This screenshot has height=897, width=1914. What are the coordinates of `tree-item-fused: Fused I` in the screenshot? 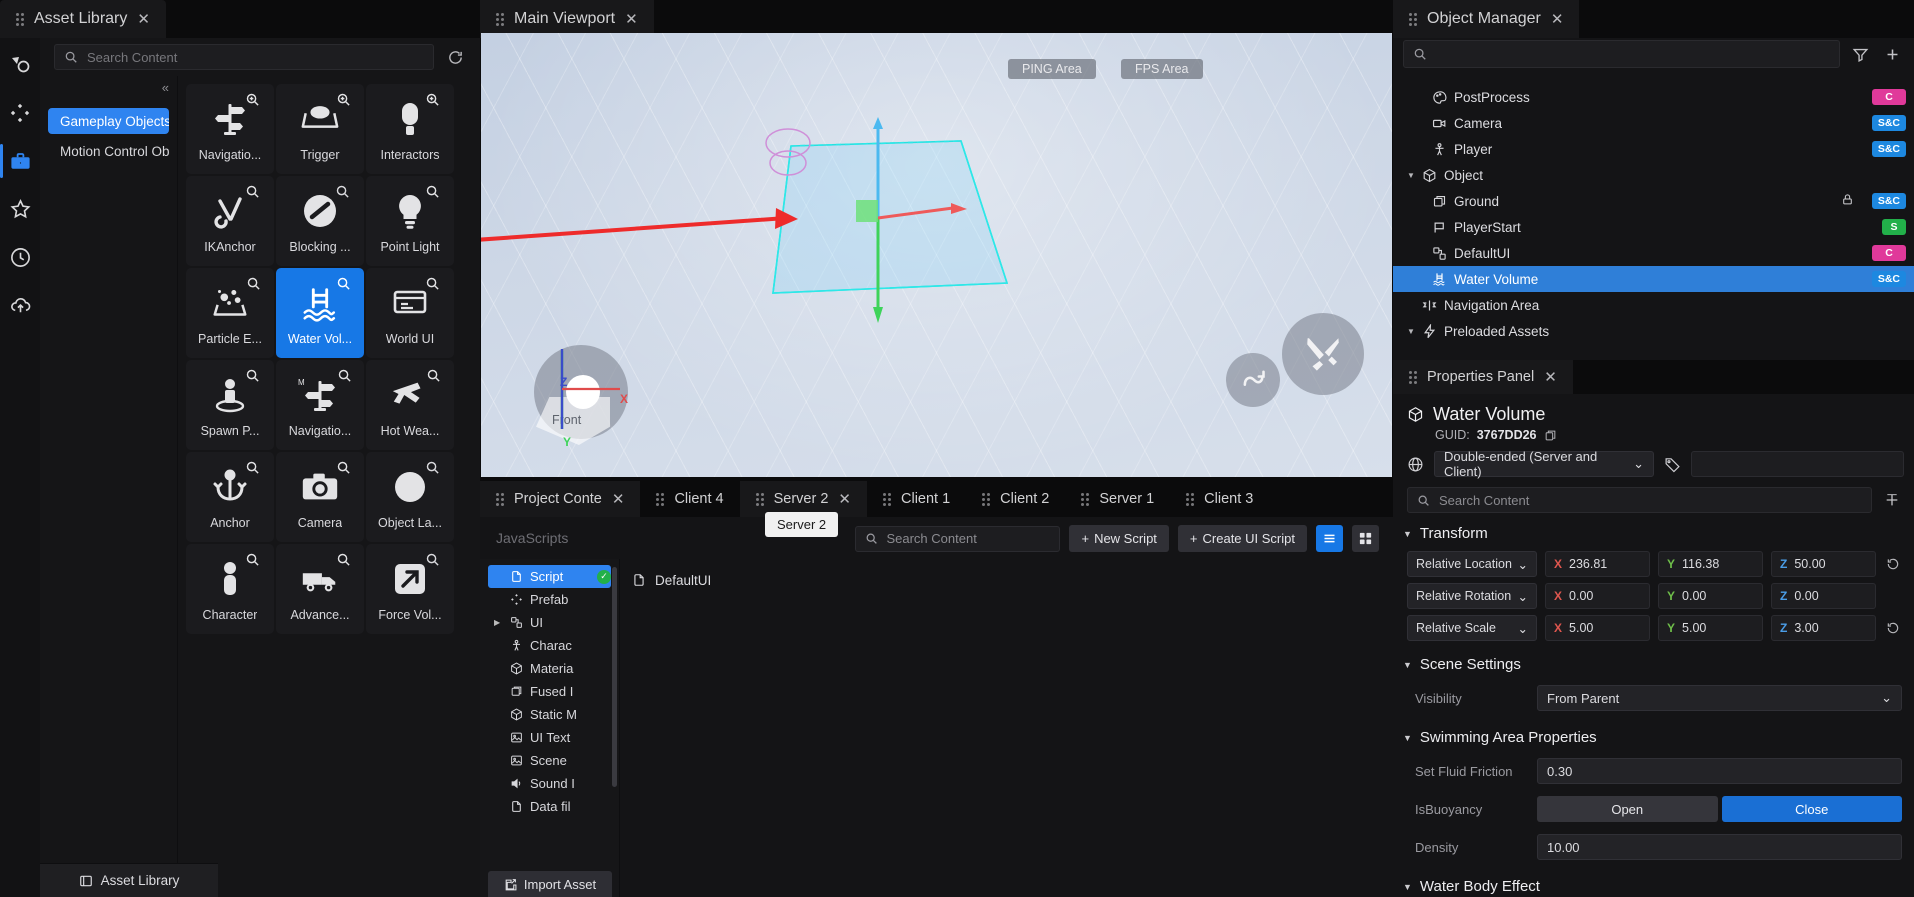 It's located at (549, 691).